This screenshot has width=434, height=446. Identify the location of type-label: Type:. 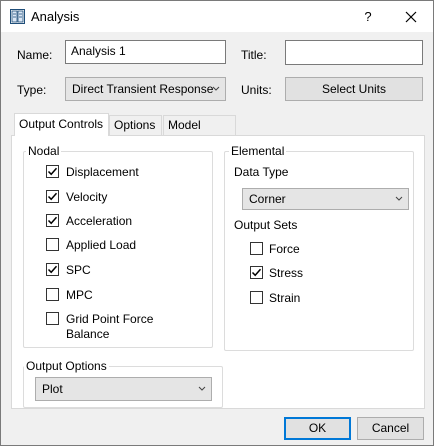
(32, 90).